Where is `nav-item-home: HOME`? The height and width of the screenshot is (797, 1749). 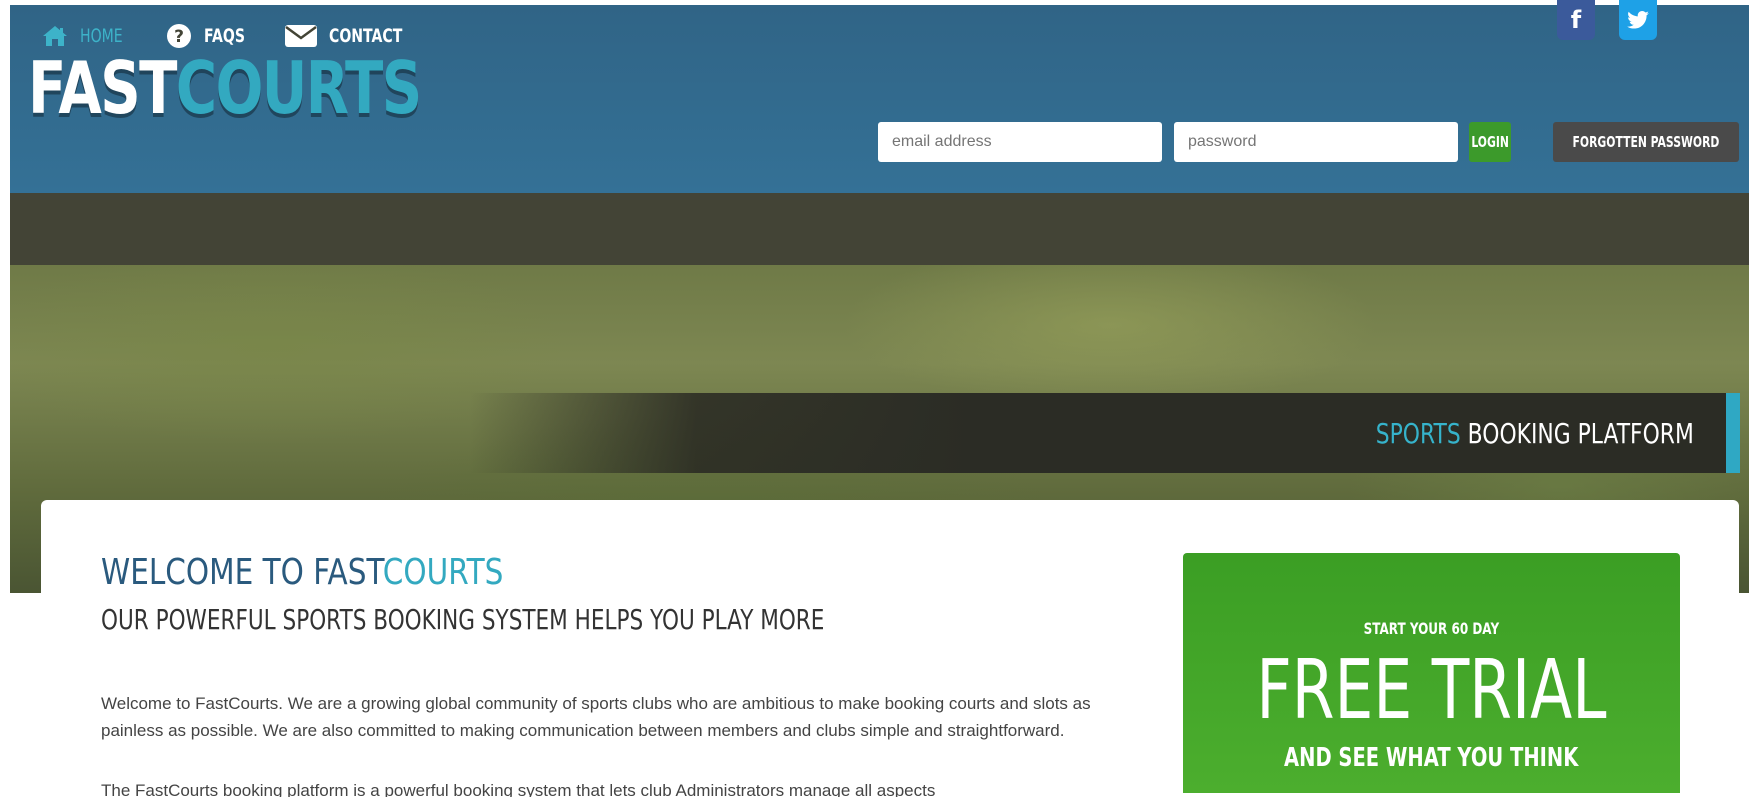
nav-item-home: HOME is located at coordinates (90, 36).